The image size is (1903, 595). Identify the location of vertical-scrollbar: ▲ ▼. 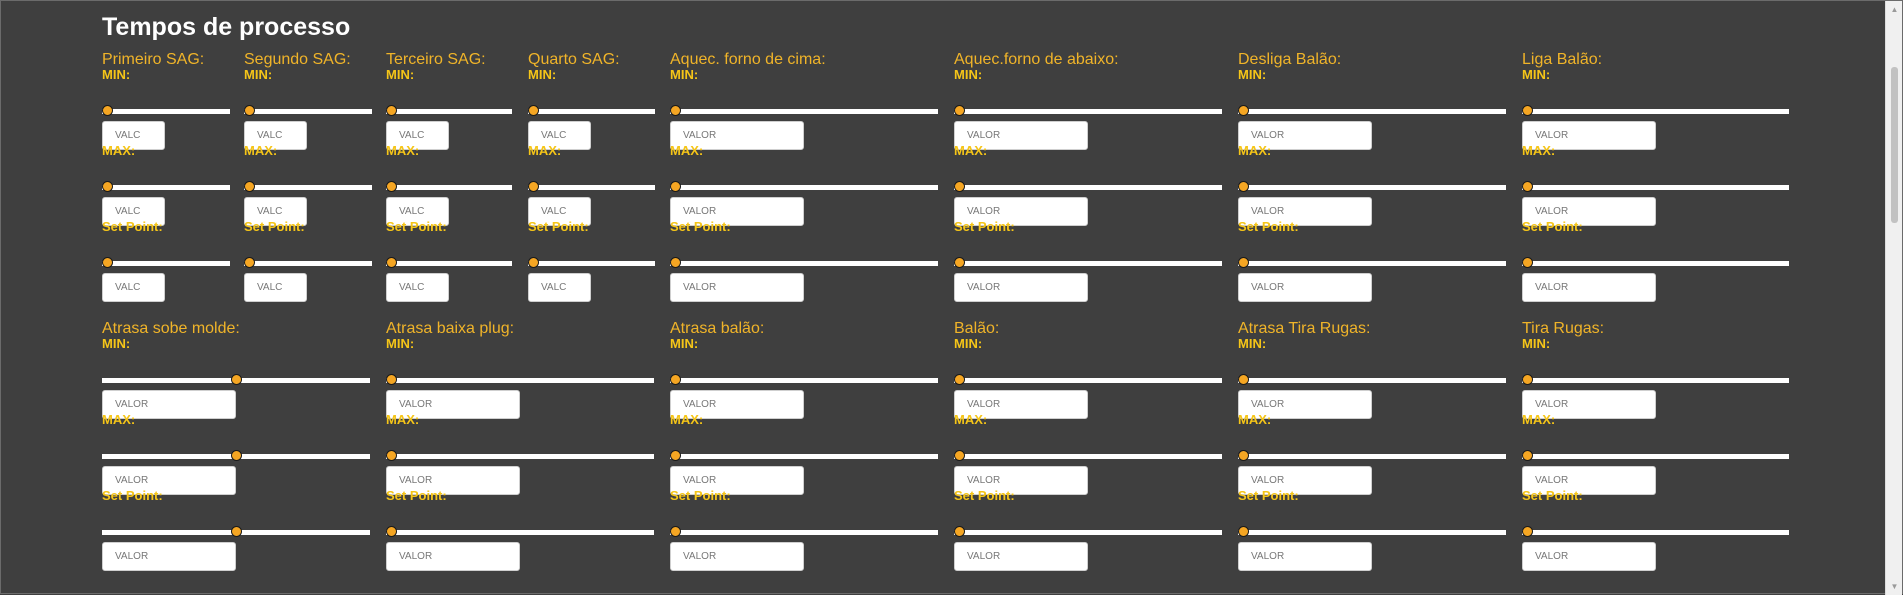
(1893, 298).